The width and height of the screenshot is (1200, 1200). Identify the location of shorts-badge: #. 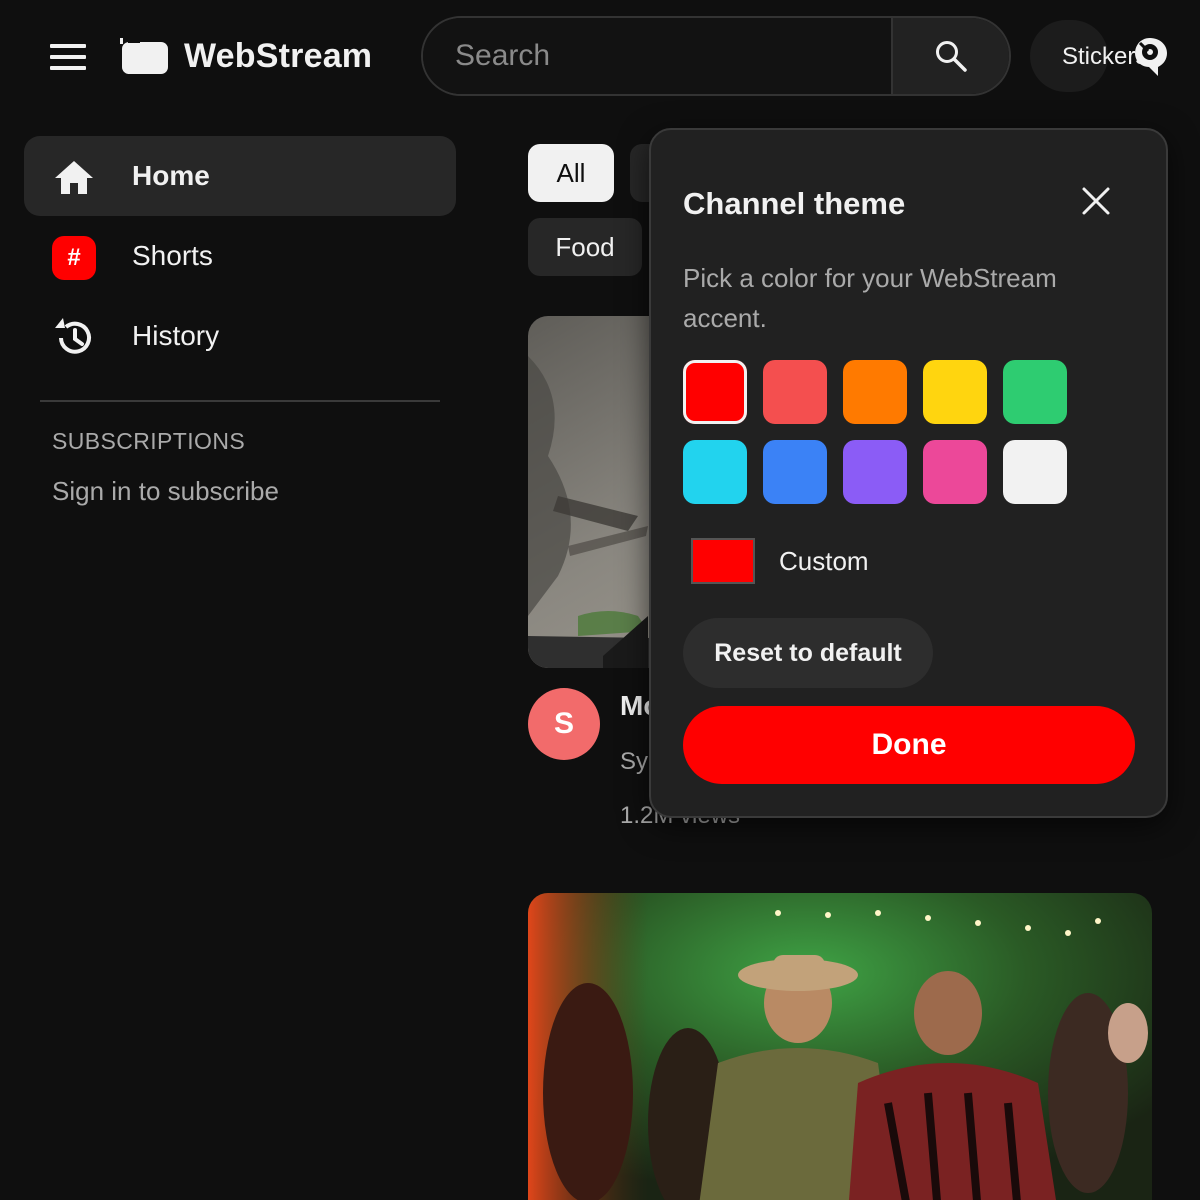
(74, 258).